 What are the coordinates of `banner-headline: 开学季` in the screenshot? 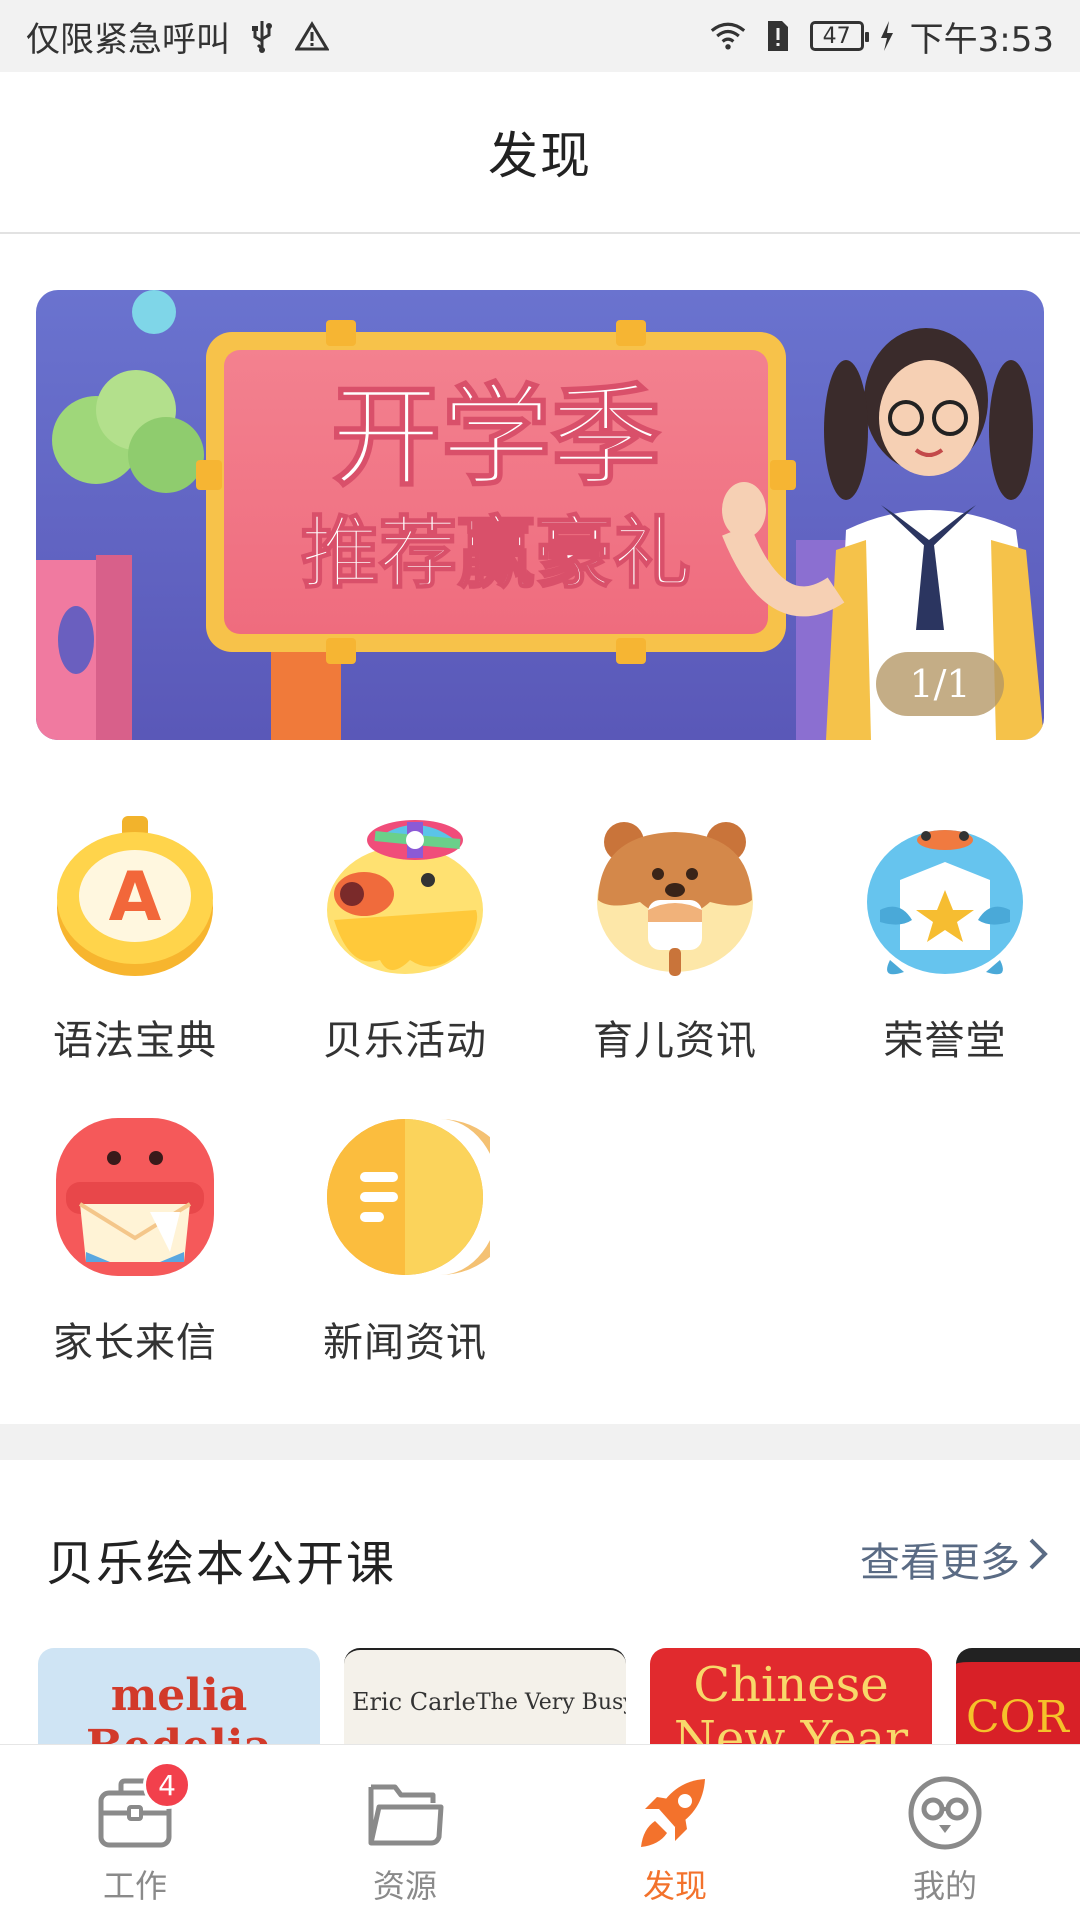 It's located at (496, 437).